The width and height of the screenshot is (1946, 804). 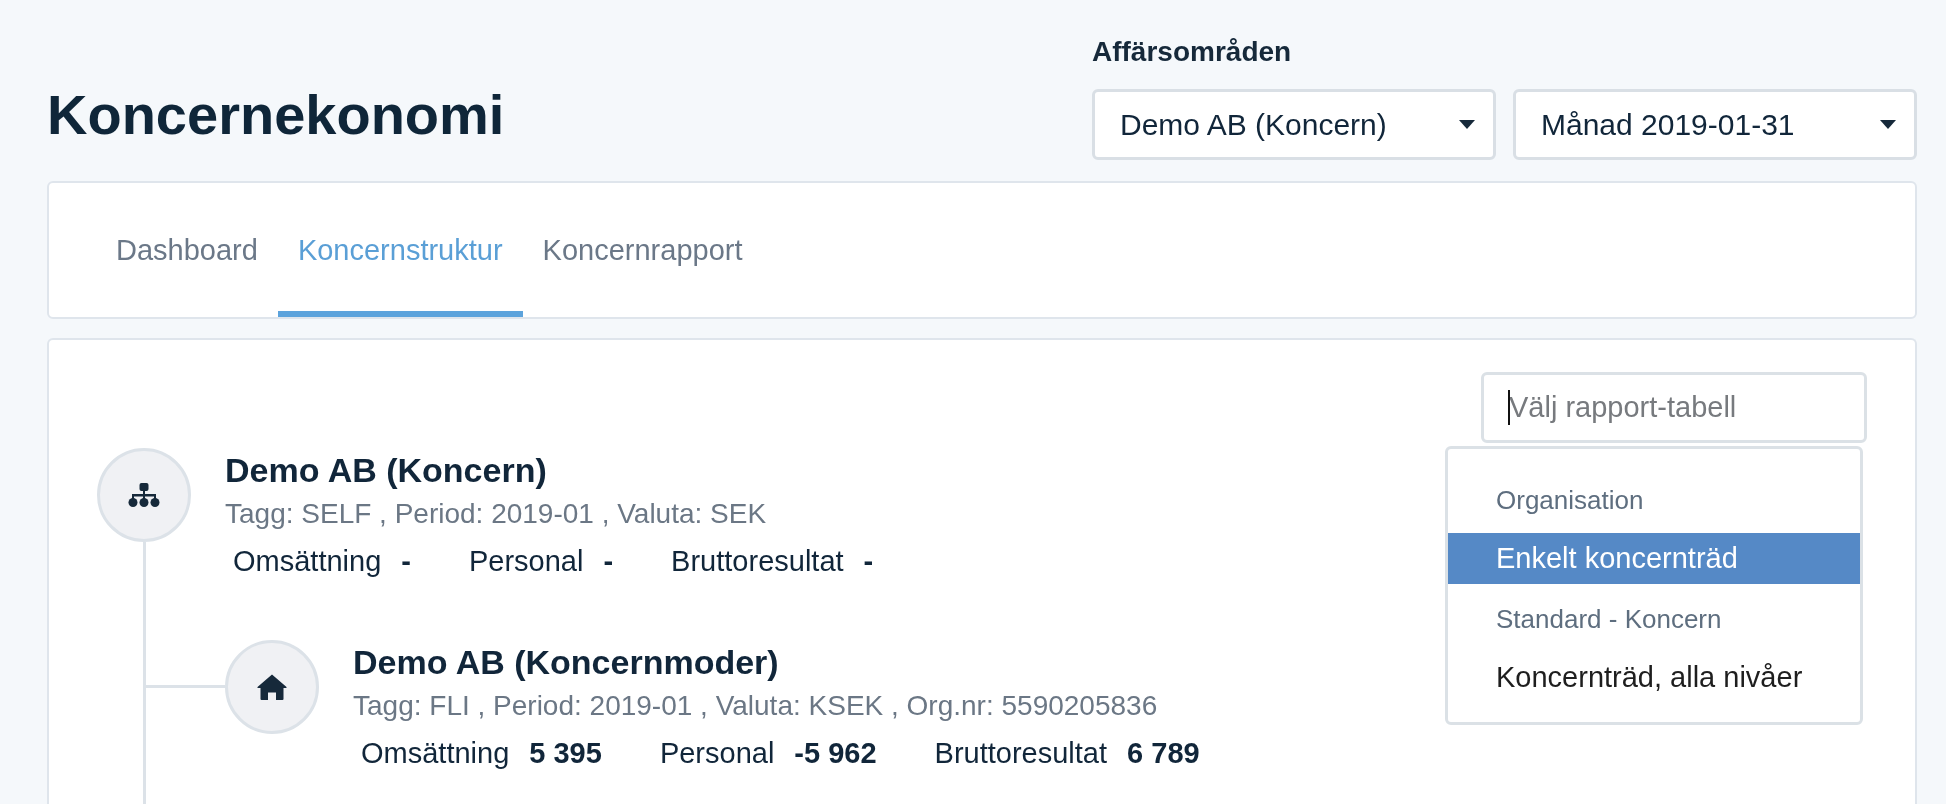 What do you see at coordinates (566, 662) in the screenshot?
I see `node-title: Demo AB (Koncernmoder)` at bounding box center [566, 662].